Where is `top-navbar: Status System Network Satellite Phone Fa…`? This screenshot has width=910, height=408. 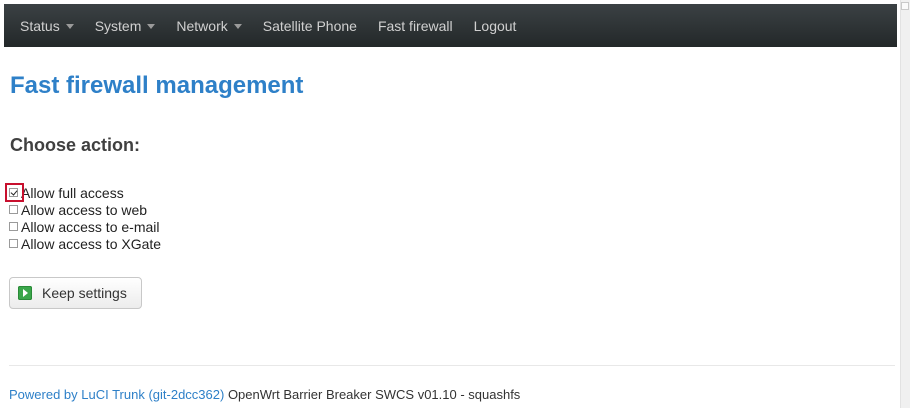 top-navbar: Status System Network Satellite Phone Fa… is located at coordinates (450, 25).